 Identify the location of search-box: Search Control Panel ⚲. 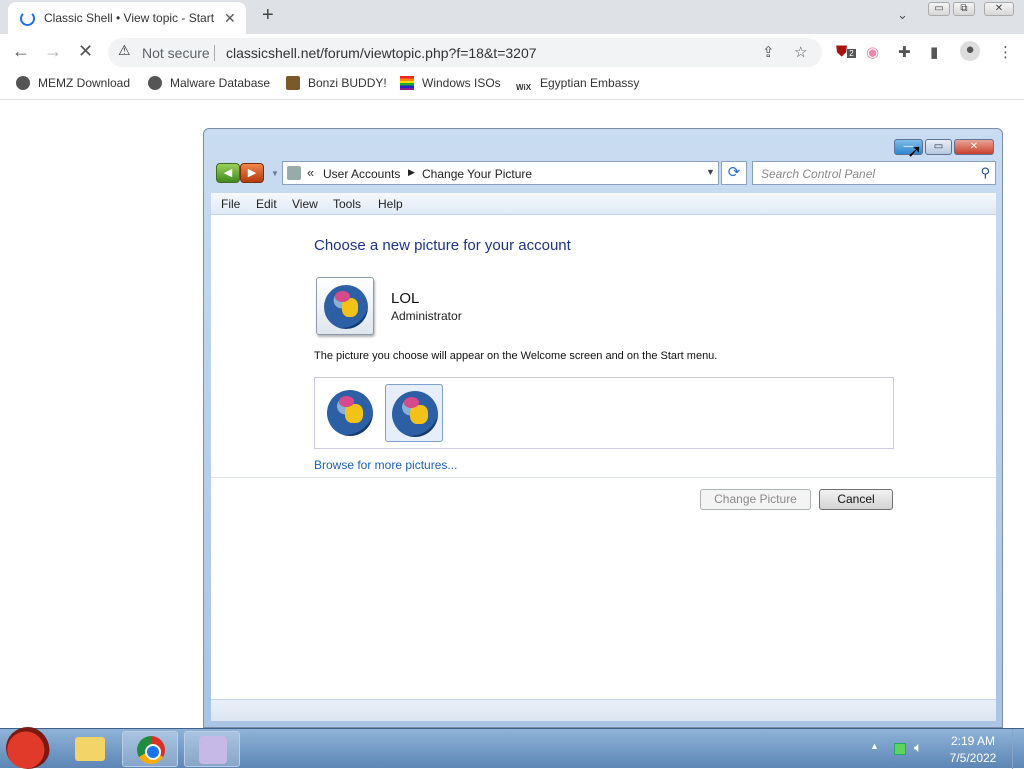
(874, 173).